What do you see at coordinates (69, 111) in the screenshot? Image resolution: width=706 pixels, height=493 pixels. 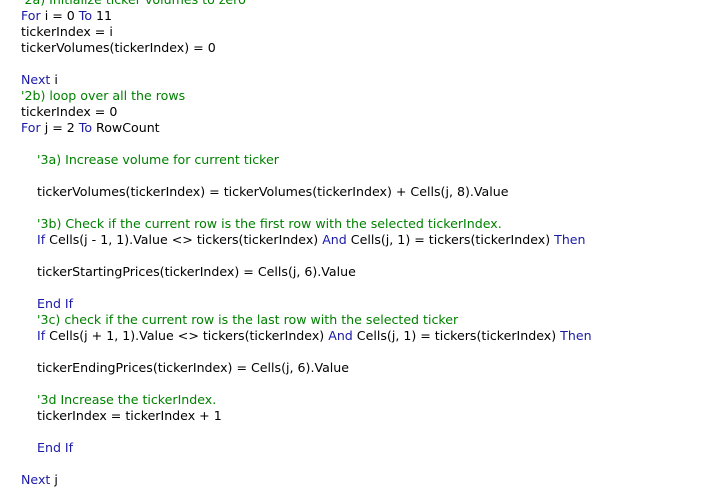 I see `code-text: tickerIndex = 0` at bounding box center [69, 111].